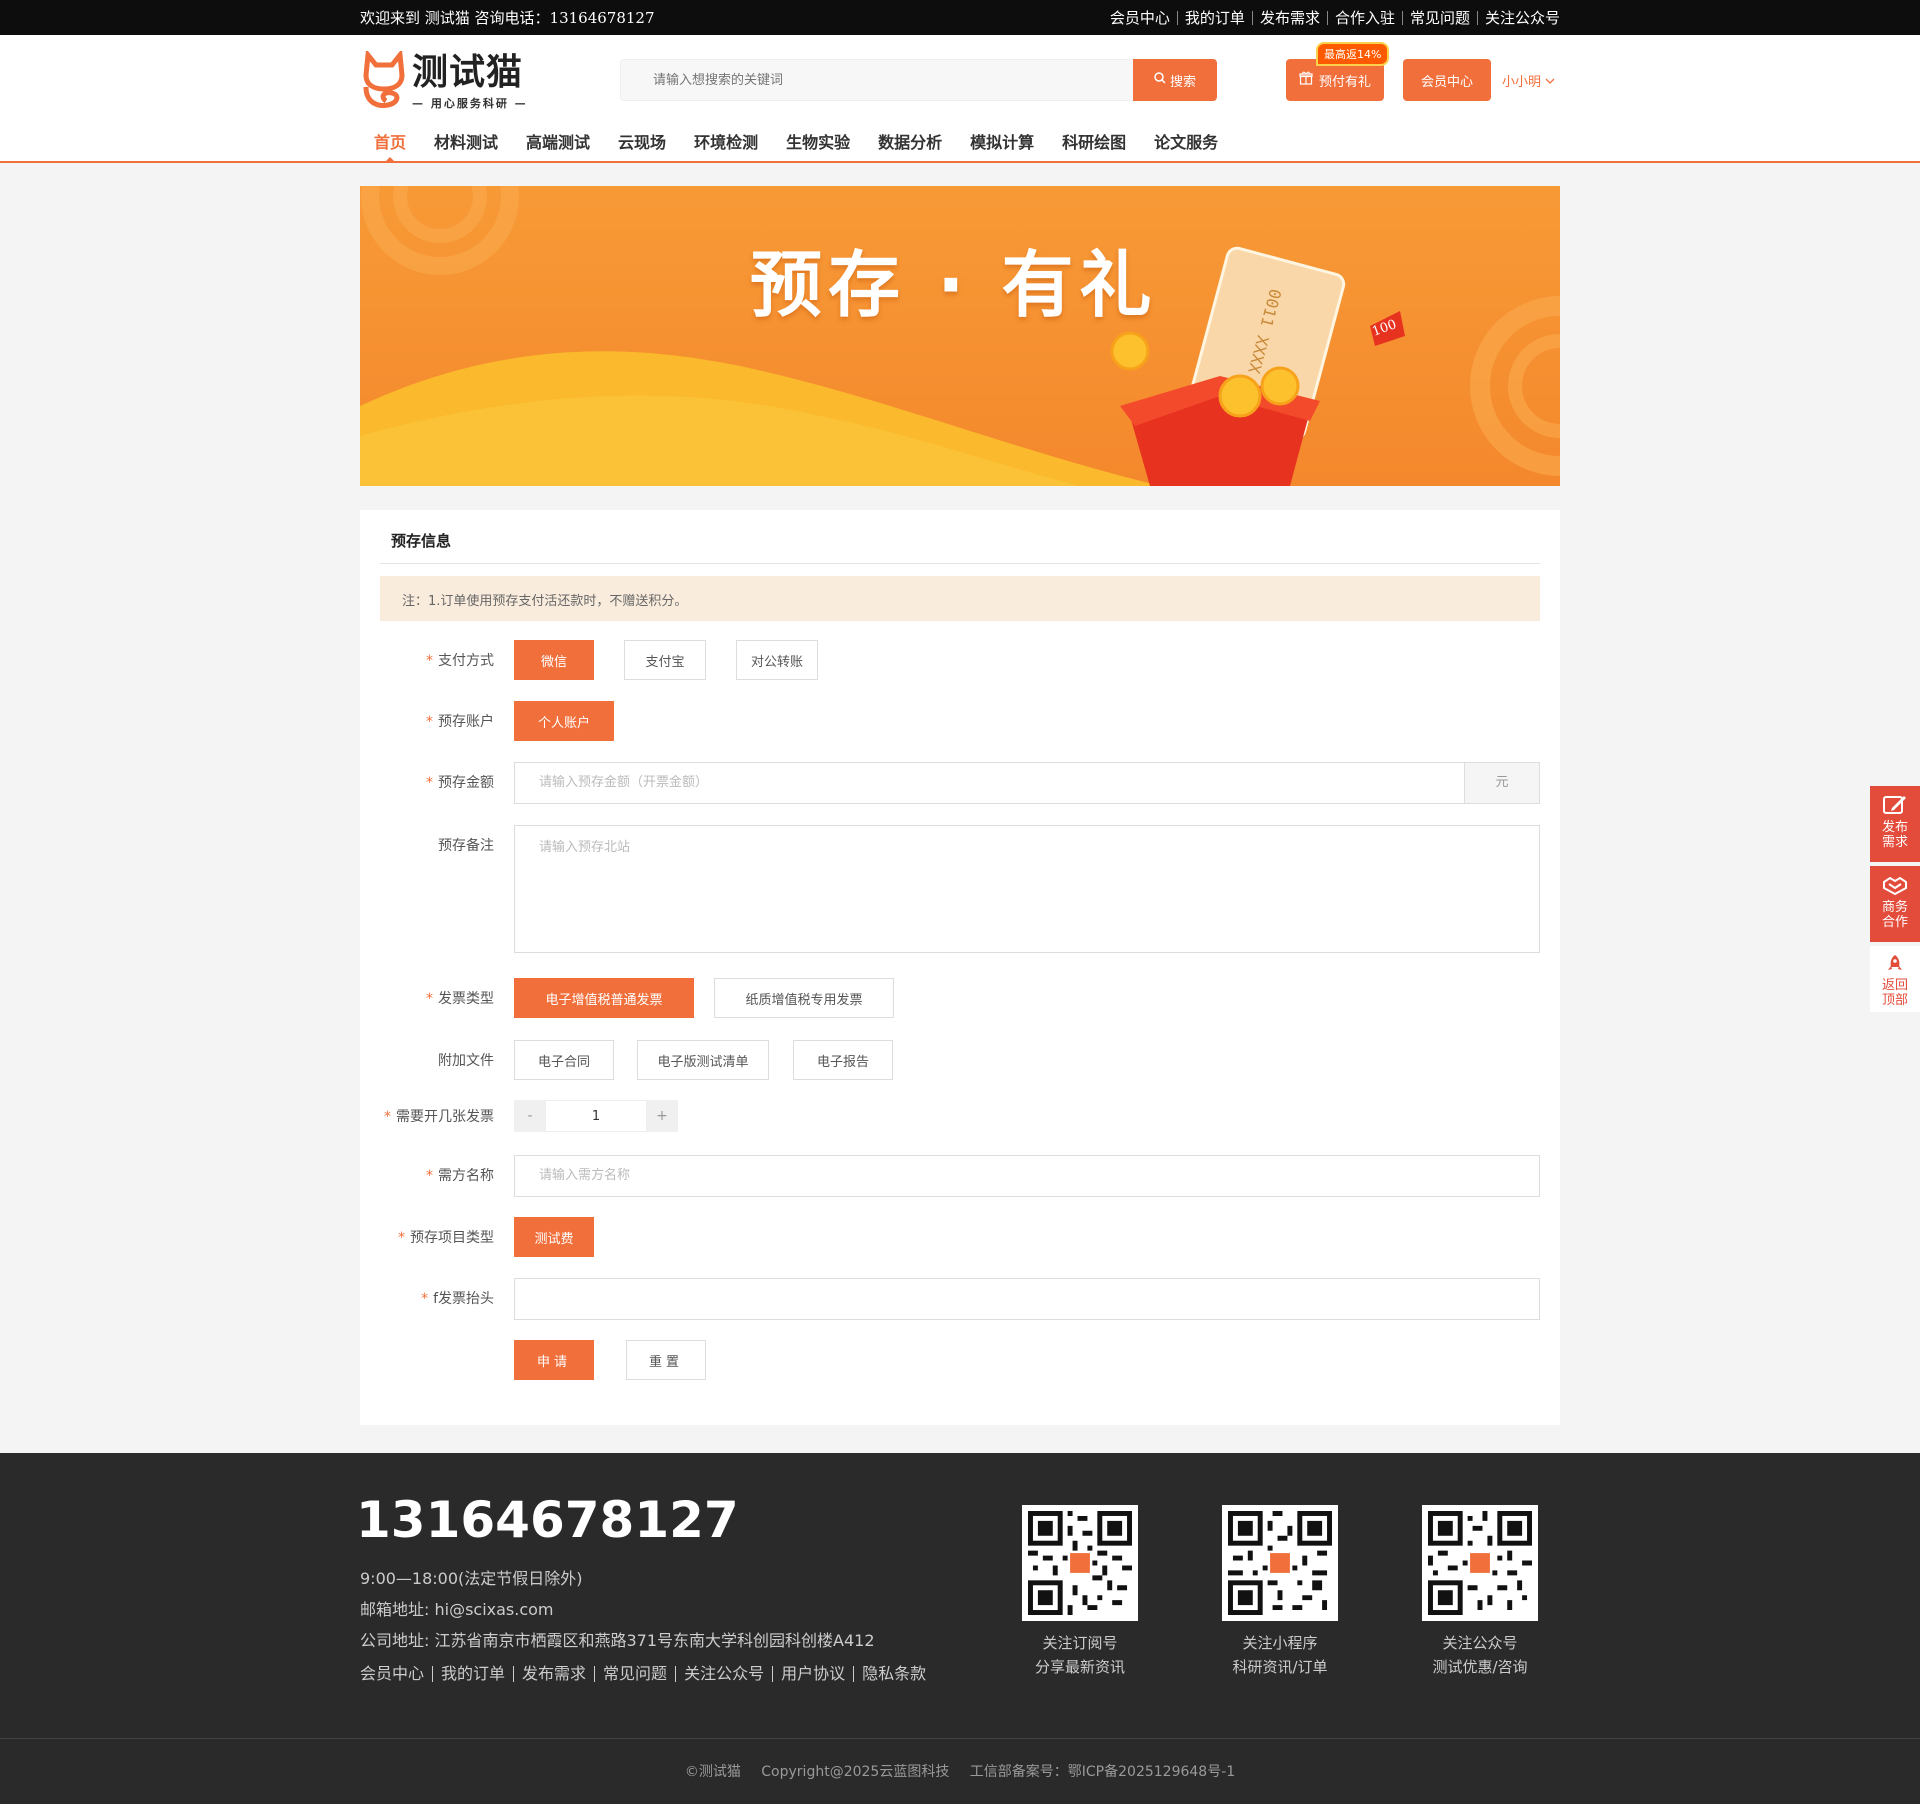 The width and height of the screenshot is (1920, 1804). Describe the element at coordinates (466, 722) in the screenshot. I see `account-label: 预存账户` at that location.